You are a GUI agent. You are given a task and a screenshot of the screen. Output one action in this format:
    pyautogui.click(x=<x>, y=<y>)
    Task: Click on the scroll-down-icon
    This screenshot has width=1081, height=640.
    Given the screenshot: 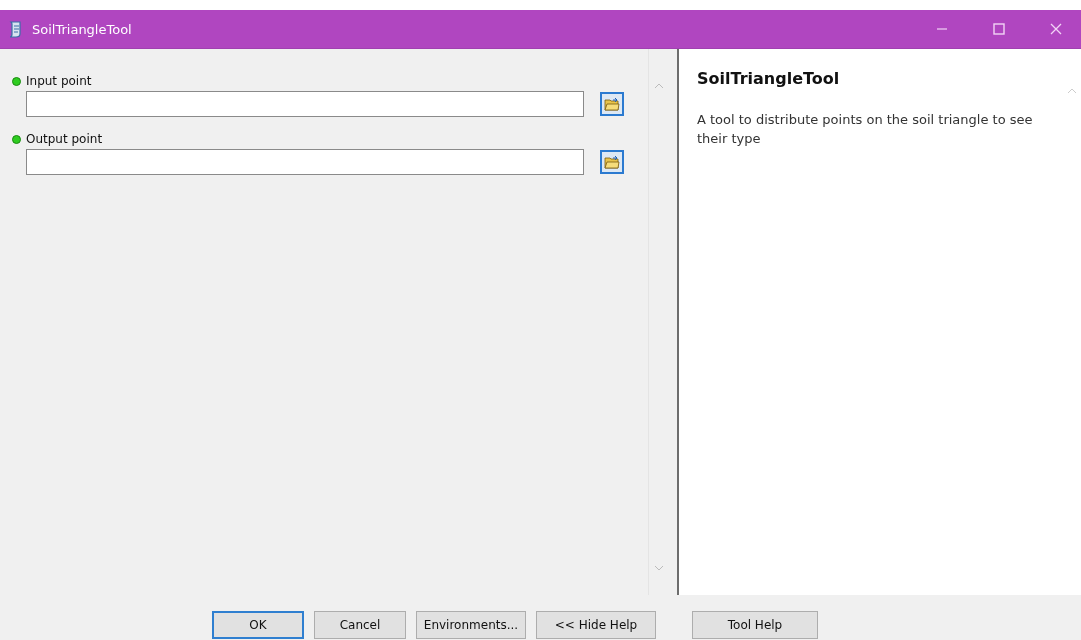 What is the action you would take?
    pyautogui.click(x=659, y=568)
    